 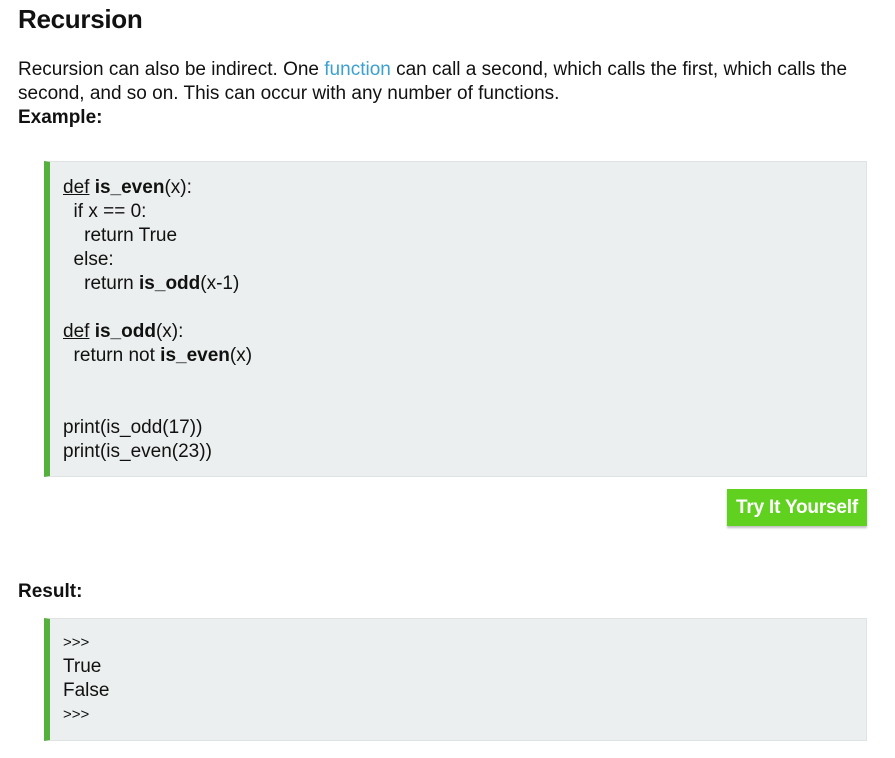 I want to click on code-text: return, so click(x=101, y=283).